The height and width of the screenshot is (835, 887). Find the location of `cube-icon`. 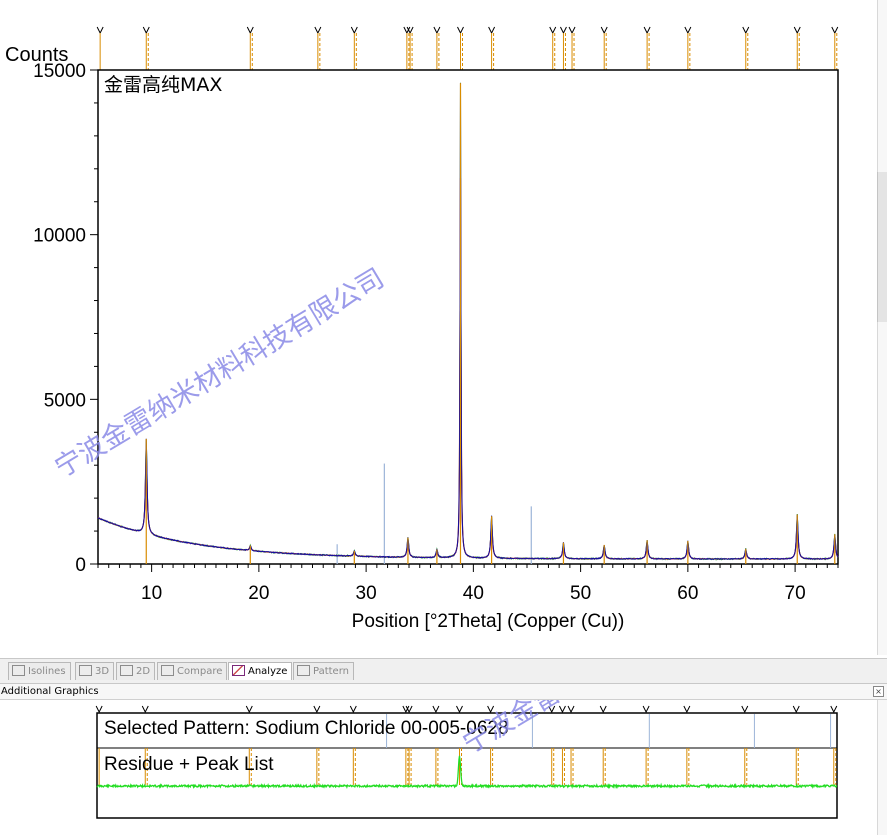

cube-icon is located at coordinates (85, 670).